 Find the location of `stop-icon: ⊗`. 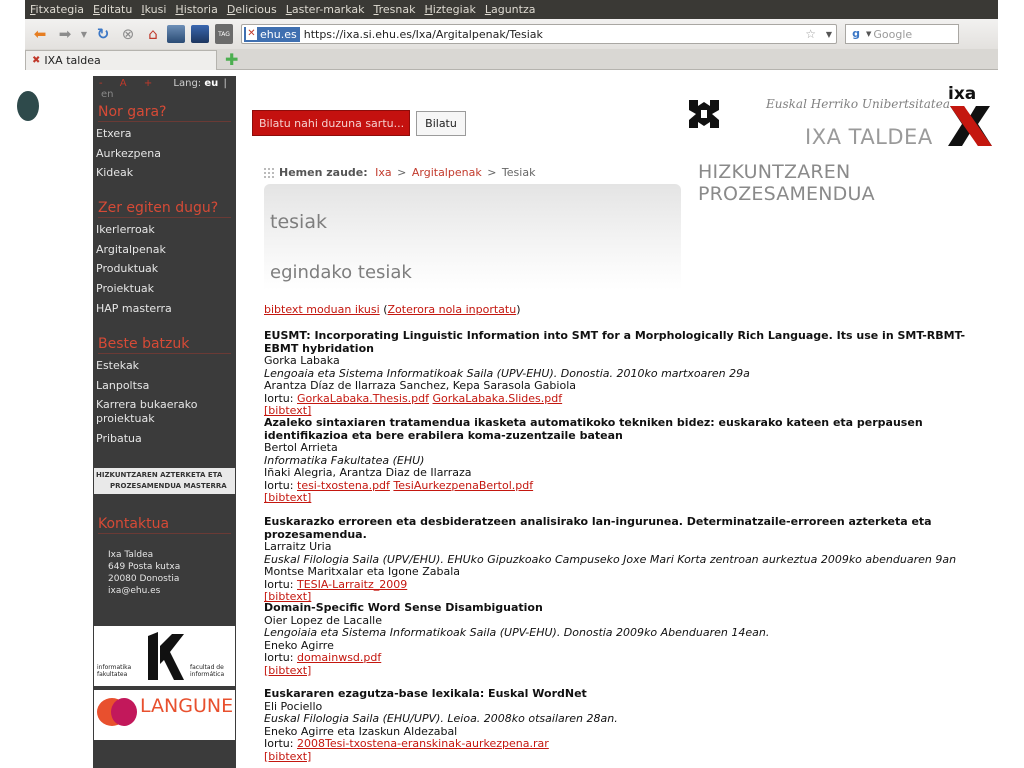

stop-icon: ⊗ is located at coordinates (128, 34).